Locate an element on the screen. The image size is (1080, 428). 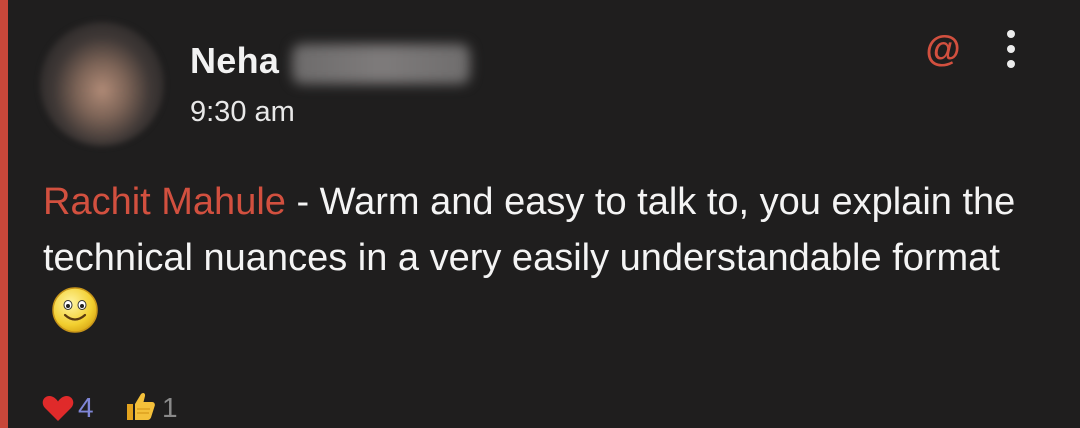
heart-icon is located at coordinates (58, 408).